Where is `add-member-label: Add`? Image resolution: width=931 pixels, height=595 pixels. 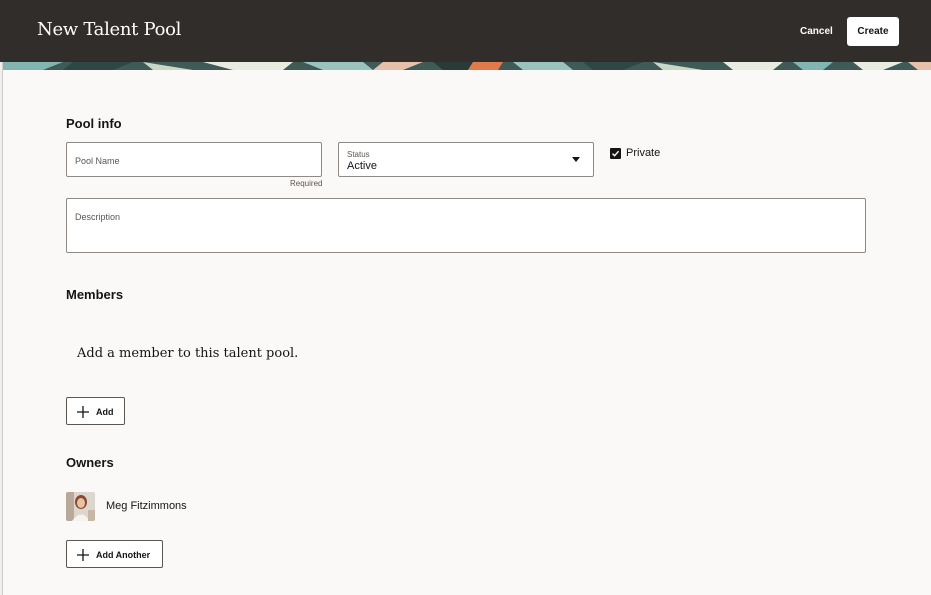 add-member-label: Add is located at coordinates (105, 412).